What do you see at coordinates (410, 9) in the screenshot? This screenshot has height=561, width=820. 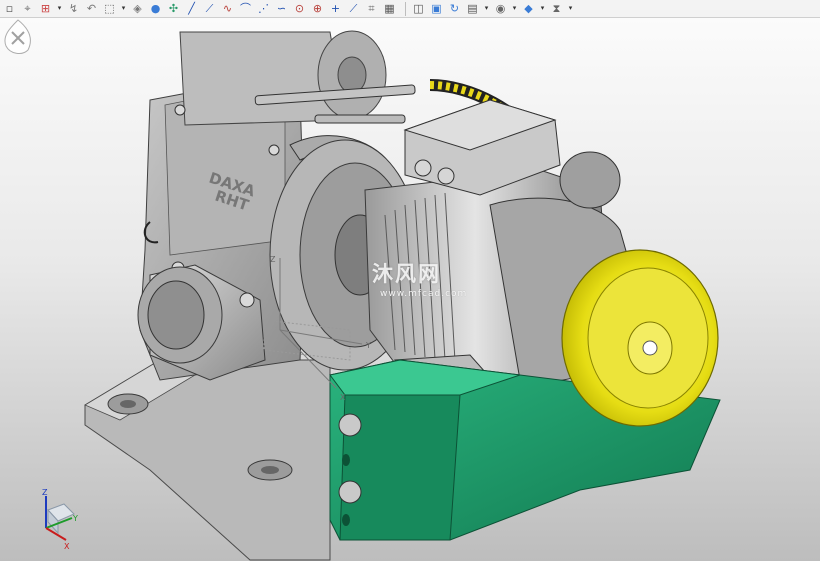 I see `main-toolbar: ▫ ⌖ ⊞ ▾ ↯ ↶ ⬚ ▾ ◈ ● ✣ ╱ ⟋ ∿ ⌒ ⋰ ∽ ⊙ ⊕ + ⟋ ⌗ ▦ ◫ ▣ ↻ ▤ ▾ ◉ ▾ ◆ ▾ ⧗ ▾` at bounding box center [410, 9].